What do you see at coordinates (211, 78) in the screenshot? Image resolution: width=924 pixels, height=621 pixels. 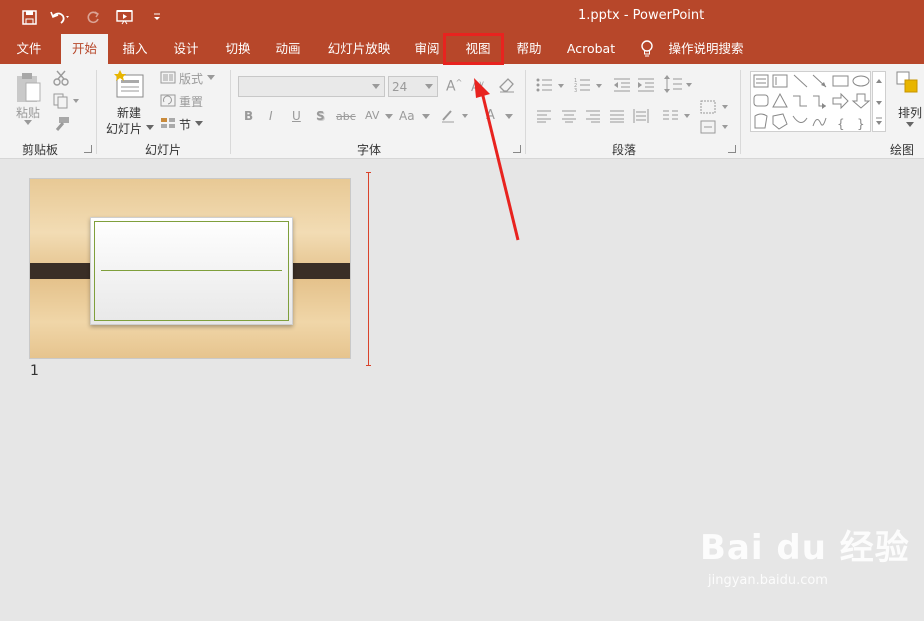 I see `layout-dropdown-icon` at bounding box center [211, 78].